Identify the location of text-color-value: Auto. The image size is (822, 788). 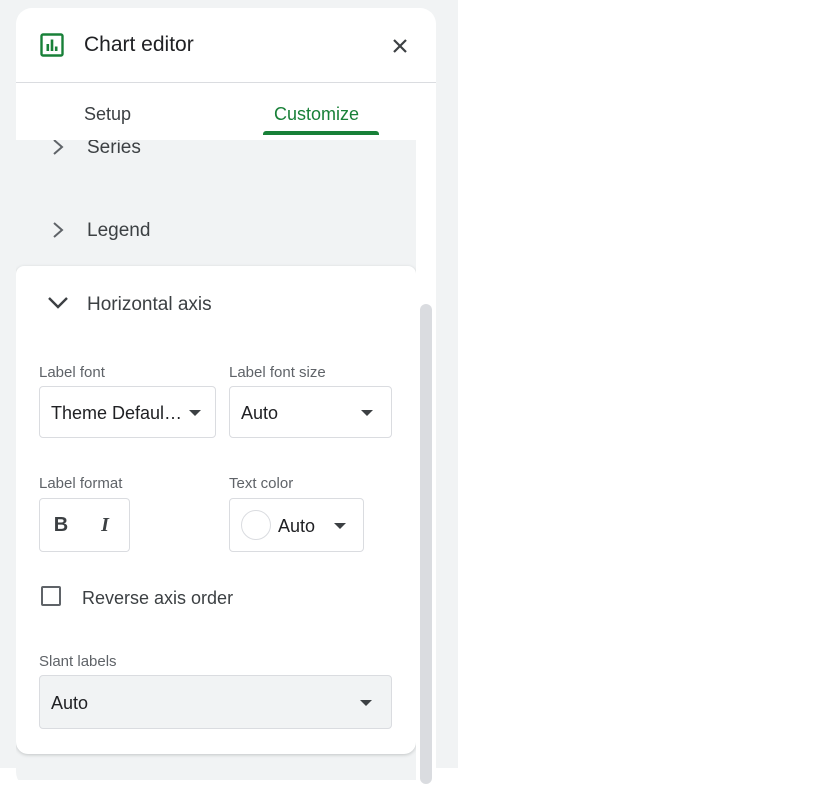
(297, 526).